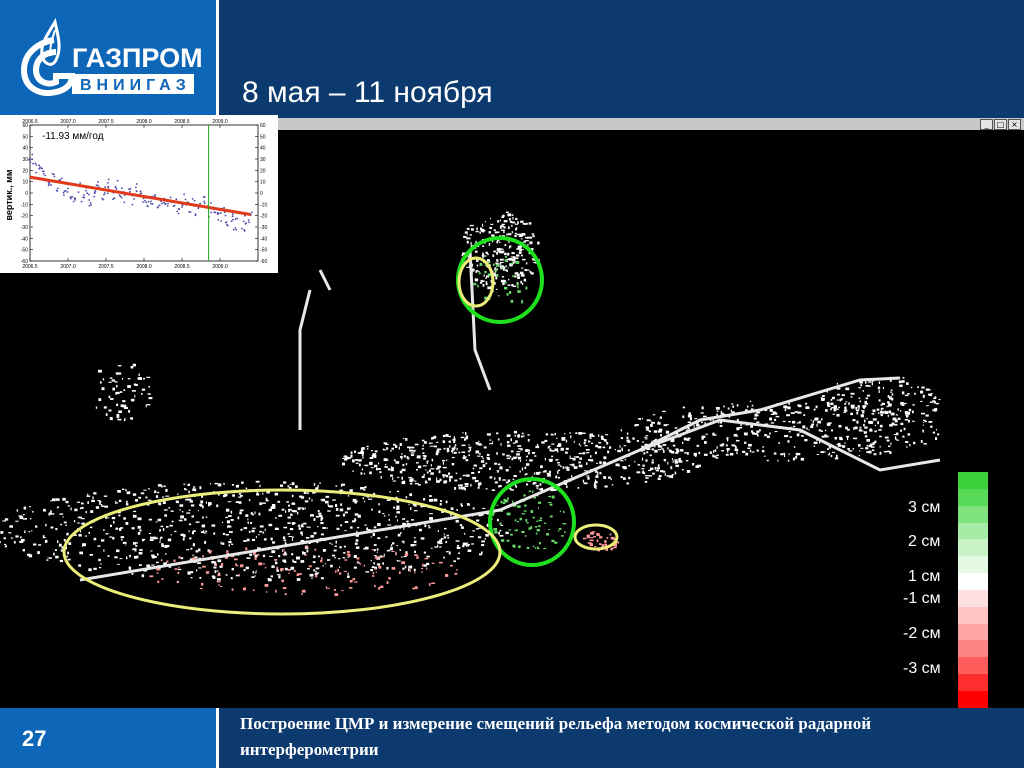 This screenshot has height=768, width=1024. Describe the element at coordinates (263, 262) in the screenshot. I see `y-tick-label: -60` at that location.